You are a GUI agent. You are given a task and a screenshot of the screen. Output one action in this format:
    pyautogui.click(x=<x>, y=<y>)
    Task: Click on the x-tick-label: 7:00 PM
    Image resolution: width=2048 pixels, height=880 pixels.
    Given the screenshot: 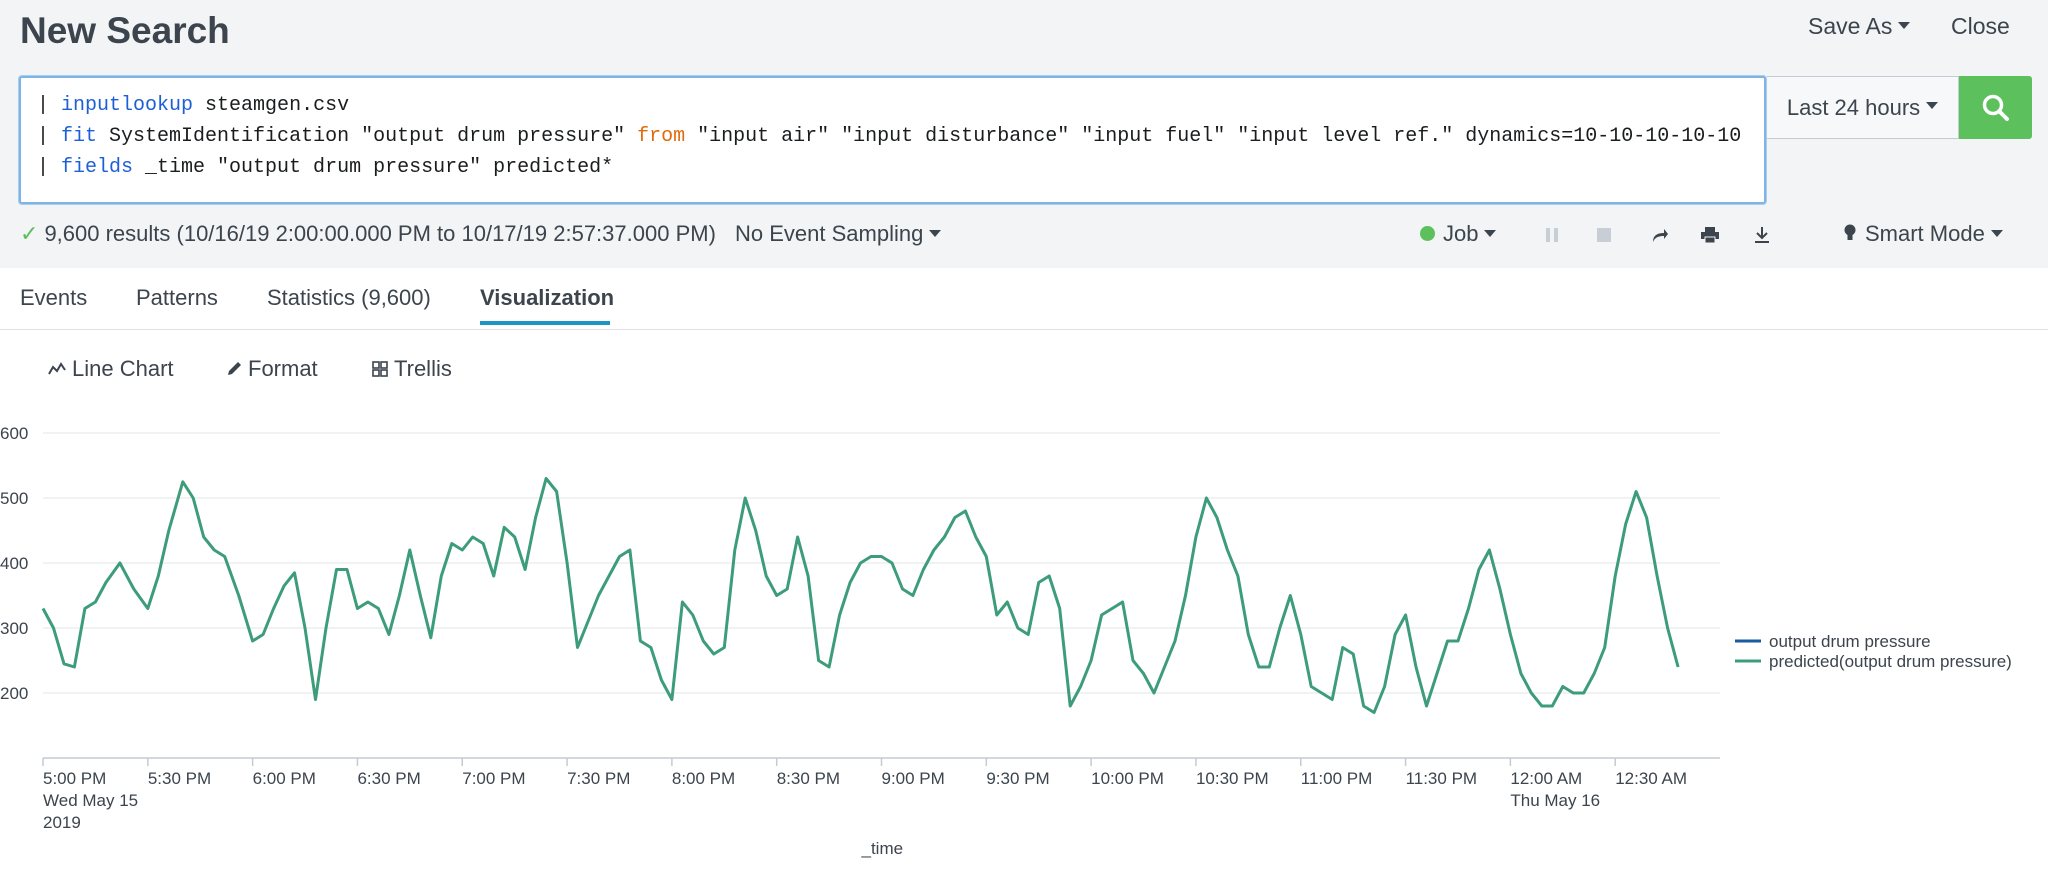 What is the action you would take?
    pyautogui.click(x=493, y=778)
    